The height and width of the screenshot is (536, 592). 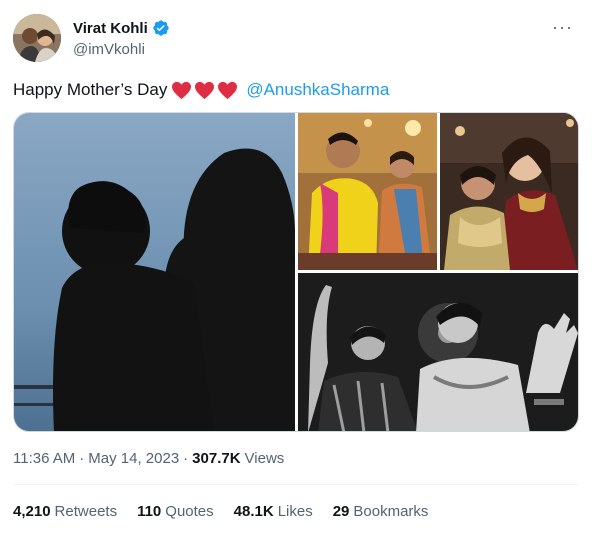 What do you see at coordinates (32, 511) in the screenshot?
I see `retweets-count: 4,210` at bounding box center [32, 511].